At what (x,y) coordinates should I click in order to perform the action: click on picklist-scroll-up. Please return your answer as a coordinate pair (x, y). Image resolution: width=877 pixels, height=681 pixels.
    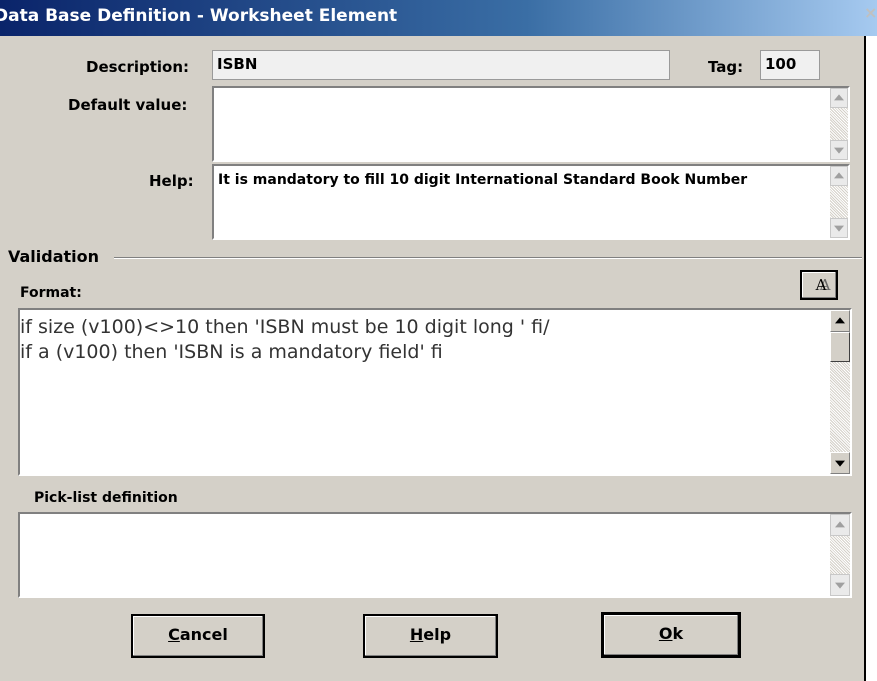
    Looking at the image, I should click on (840, 525).